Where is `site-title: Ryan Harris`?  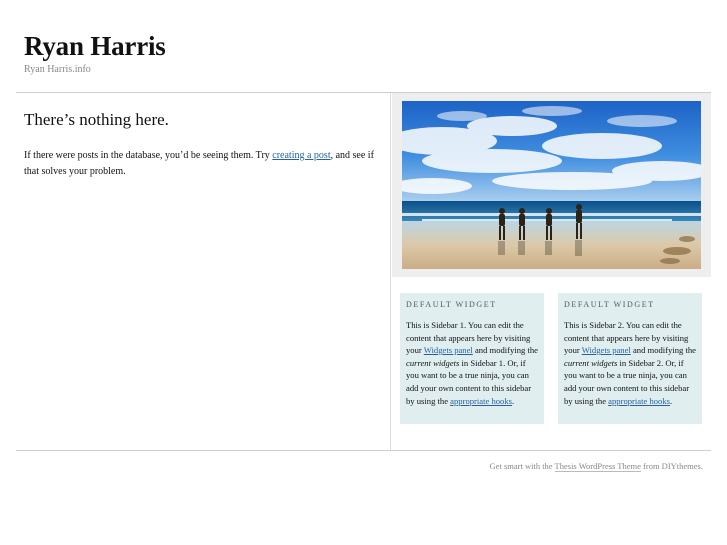
site-title: Ryan Harris is located at coordinates (95, 46).